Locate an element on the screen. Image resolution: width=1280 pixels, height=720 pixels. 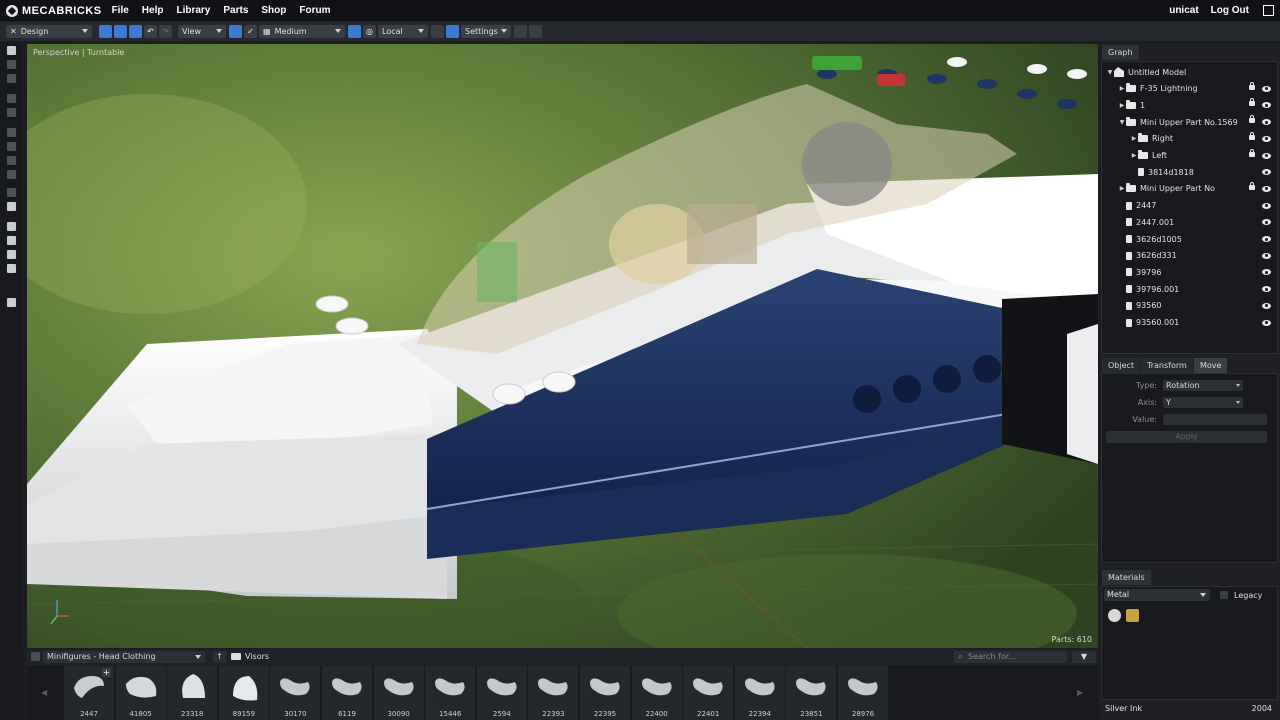
redo-button: ↷ is located at coordinates (165, 31).